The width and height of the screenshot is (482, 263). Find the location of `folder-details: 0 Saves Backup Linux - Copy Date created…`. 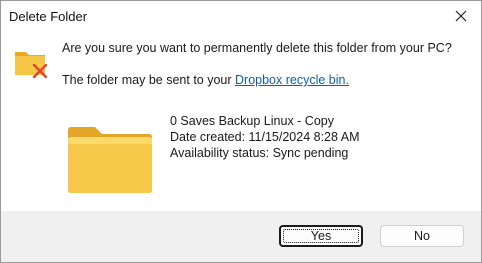

folder-details: 0 Saves Backup Linux - Copy Date created… is located at coordinates (264, 137).